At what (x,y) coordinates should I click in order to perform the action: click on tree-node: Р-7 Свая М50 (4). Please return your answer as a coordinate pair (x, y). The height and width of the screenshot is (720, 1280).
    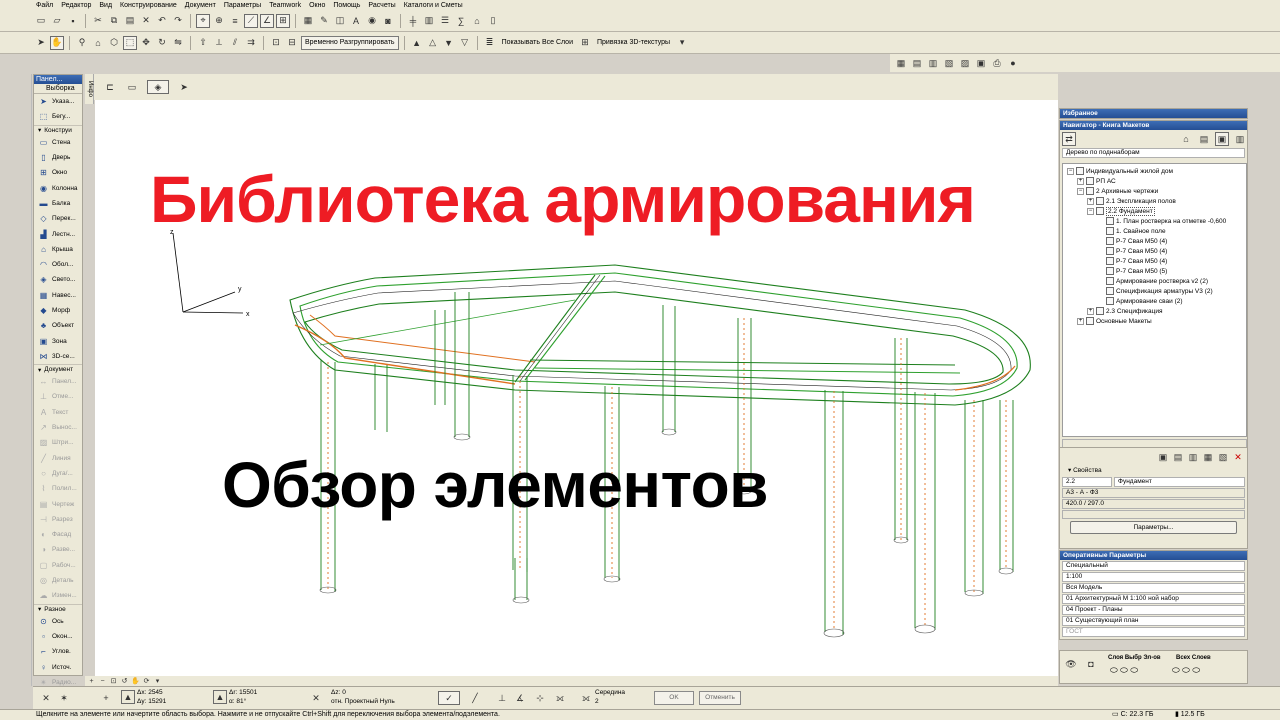
    Looking at the image, I should click on (1156, 241).